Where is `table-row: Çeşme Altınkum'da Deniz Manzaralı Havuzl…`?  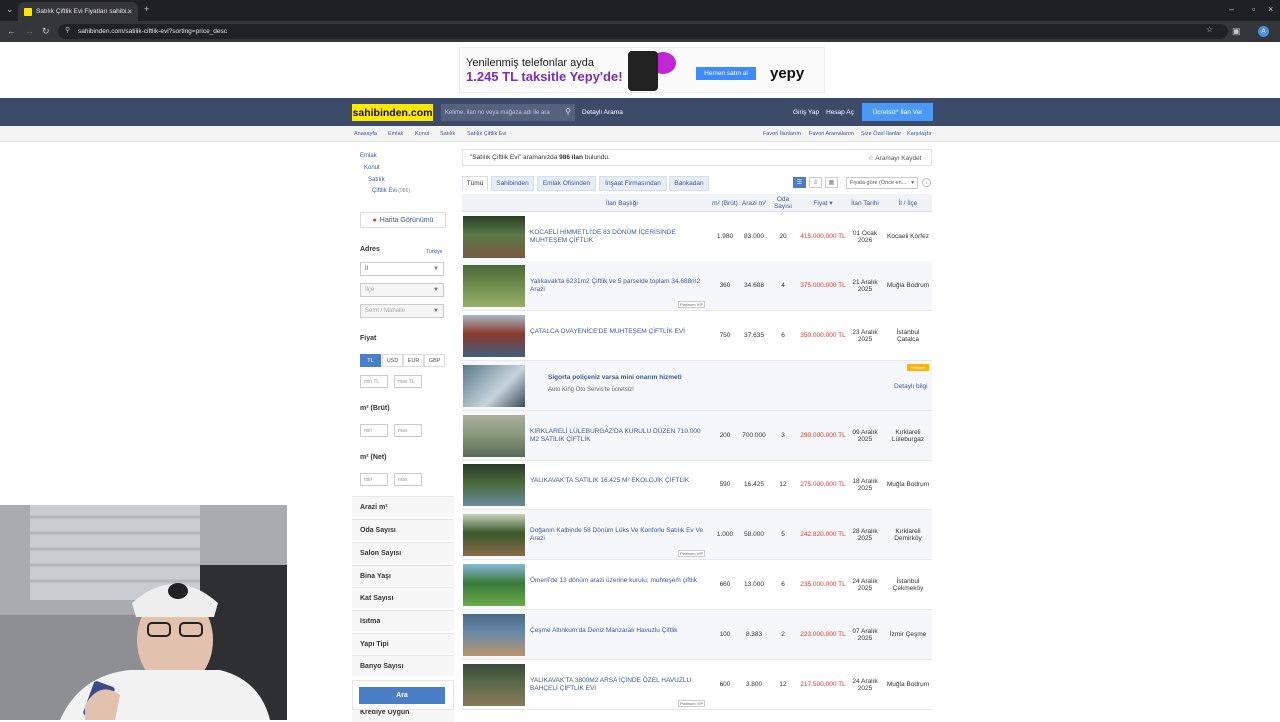
table-row: Çeşme Altınkum'da Deniz Manzaralı Havuzl… is located at coordinates (697, 635).